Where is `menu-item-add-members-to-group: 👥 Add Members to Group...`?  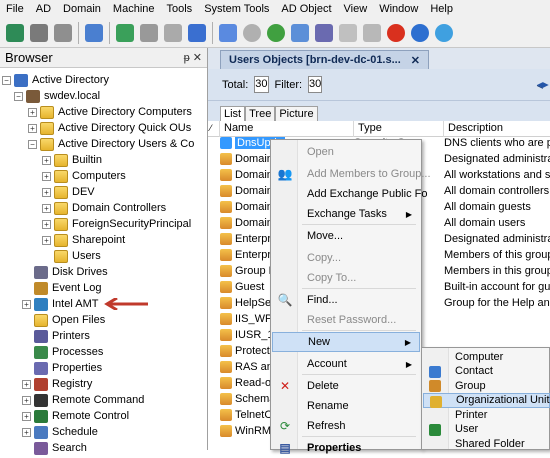
menu-item-add-members-to-group: 👥 Add Members to Group... is located at coordinates (351, 174).